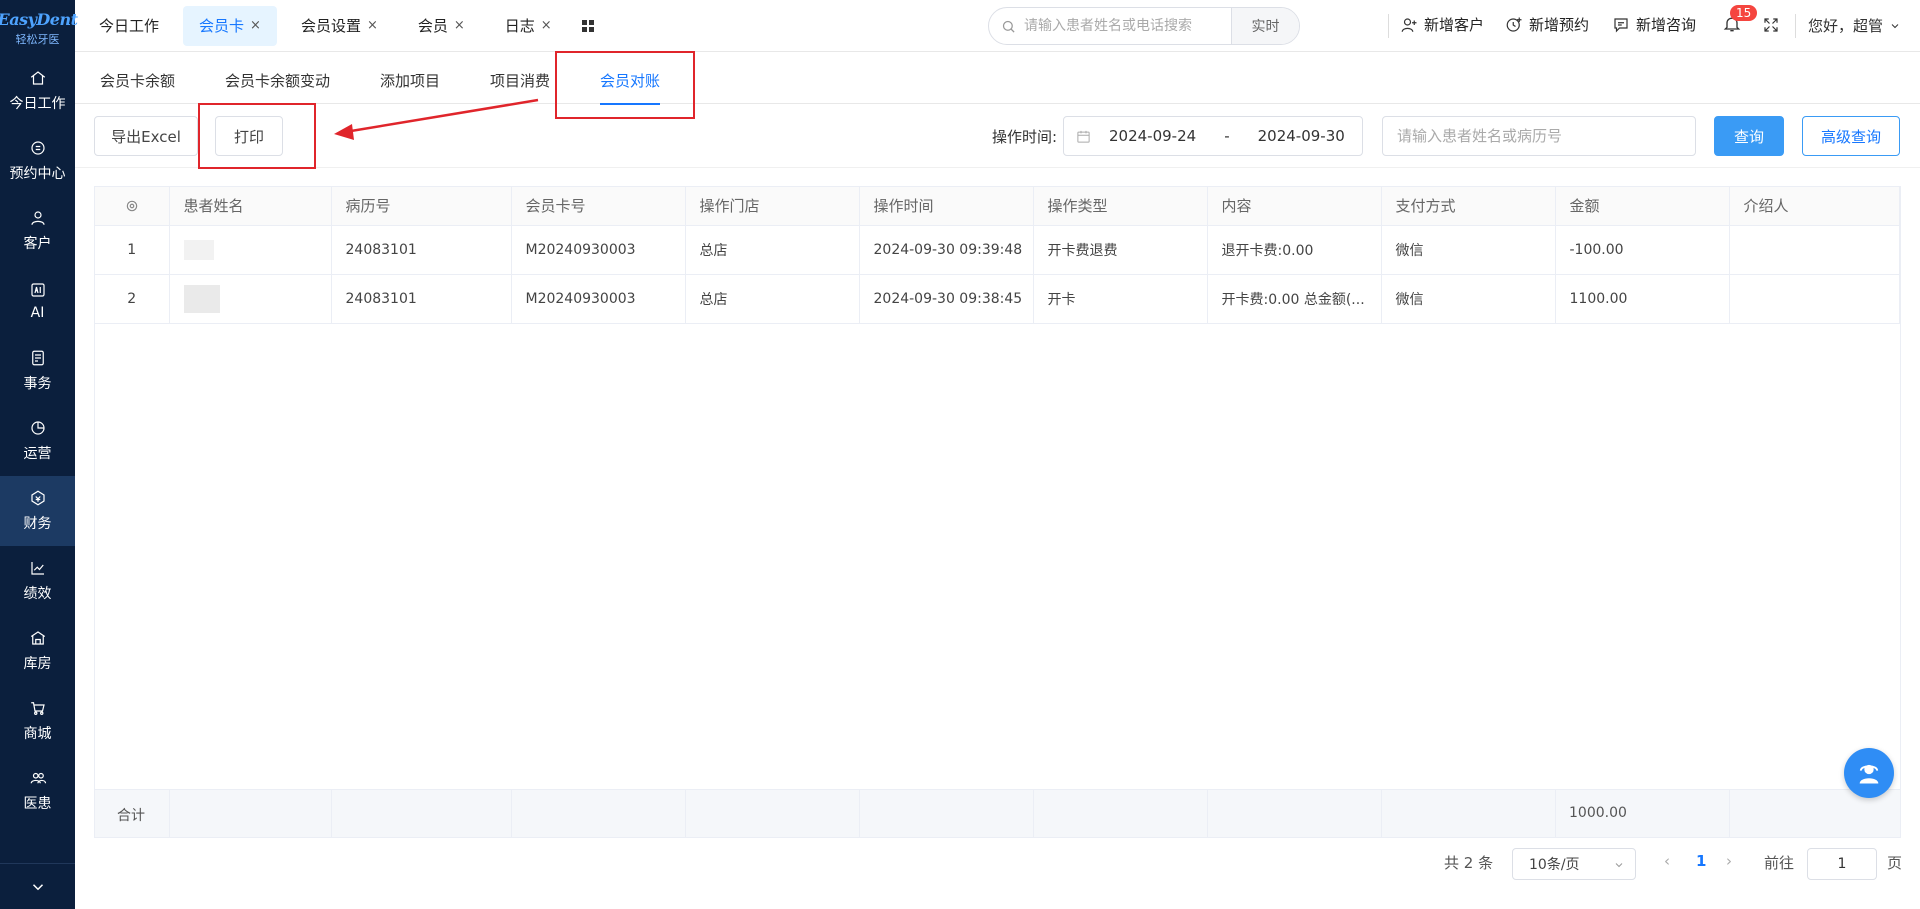 This screenshot has height=909, width=1920. Describe the element at coordinates (39, 19) in the screenshot. I see `brand-name: EasyDent` at that location.